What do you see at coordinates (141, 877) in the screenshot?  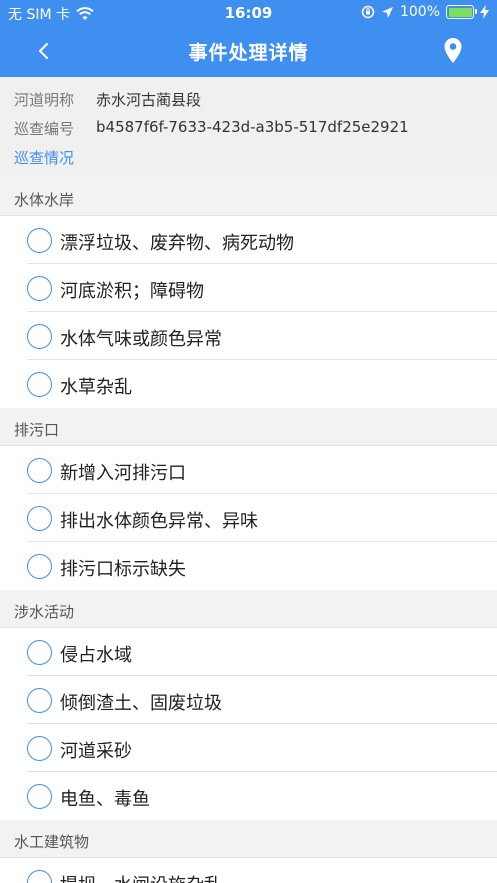 I see `issue-label: 堤坝、水闸设施杂乱` at bounding box center [141, 877].